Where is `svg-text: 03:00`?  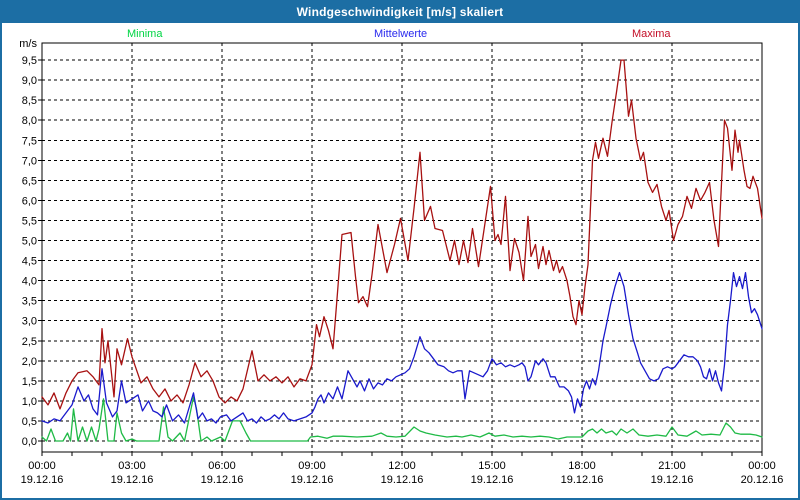 svg-text: 03:00 is located at coordinates (132, 466).